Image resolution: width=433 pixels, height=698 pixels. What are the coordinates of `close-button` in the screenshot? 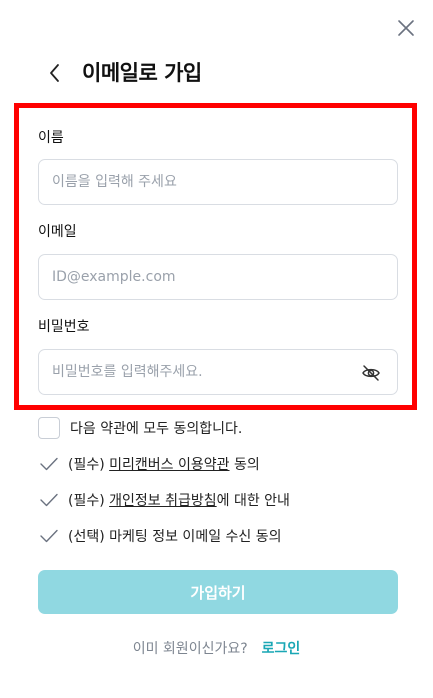 It's located at (406, 28).